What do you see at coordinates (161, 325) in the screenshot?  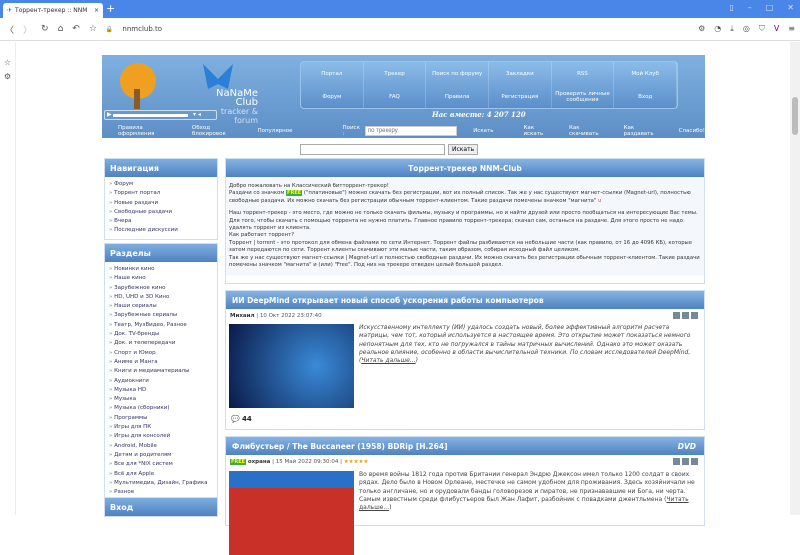 I see `section-item: Театр, МузВидео, Разное` at bounding box center [161, 325].